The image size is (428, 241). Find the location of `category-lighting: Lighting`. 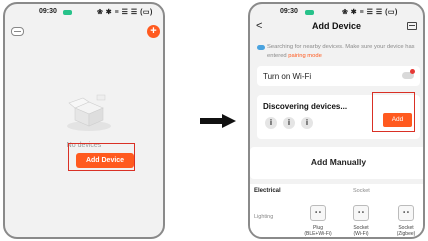

category-lighting: Lighting is located at coordinates (263, 217).